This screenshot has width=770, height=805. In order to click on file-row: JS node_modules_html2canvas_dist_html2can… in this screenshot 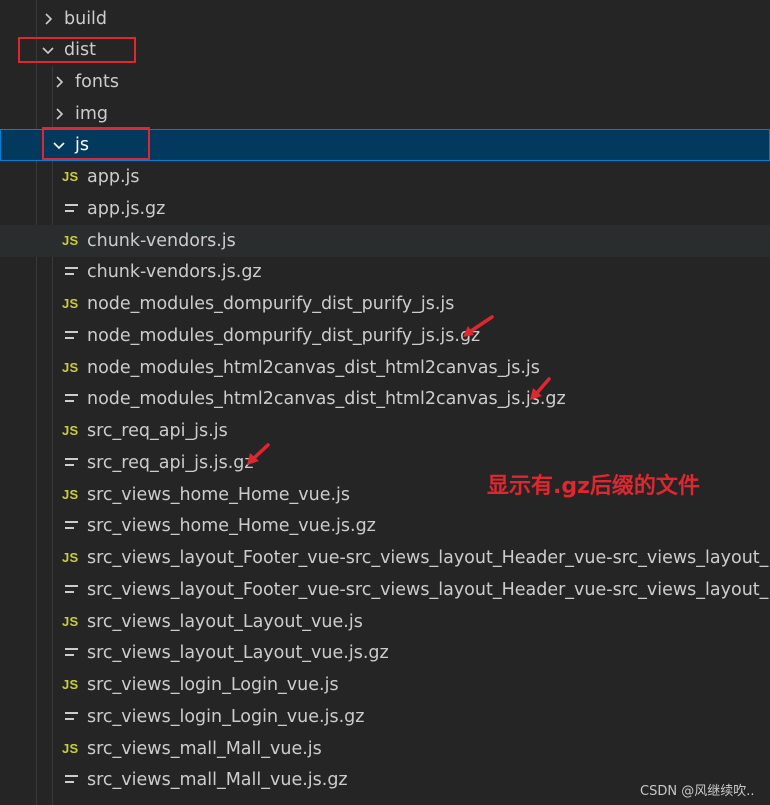, I will do `click(385, 368)`.